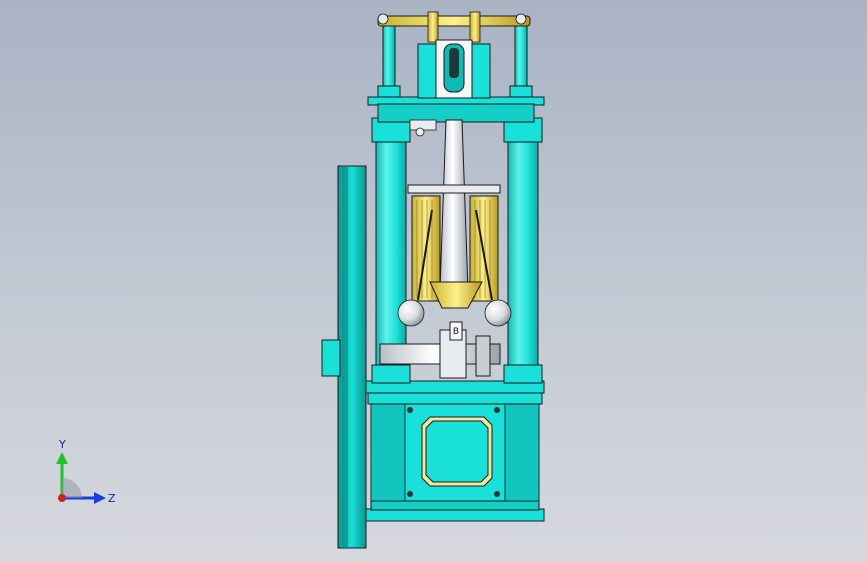 The width and height of the screenshot is (867, 562). Describe the element at coordinates (456, 332) in the screenshot. I see `svg-text: B` at that location.